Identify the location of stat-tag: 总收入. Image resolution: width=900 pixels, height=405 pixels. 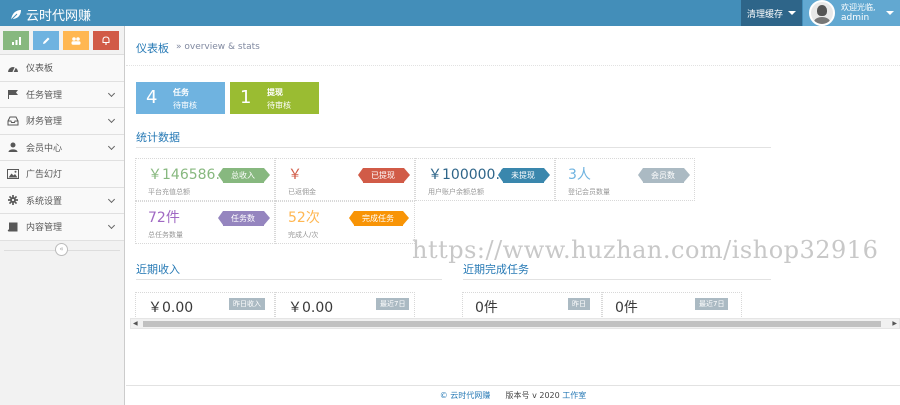
(244, 175).